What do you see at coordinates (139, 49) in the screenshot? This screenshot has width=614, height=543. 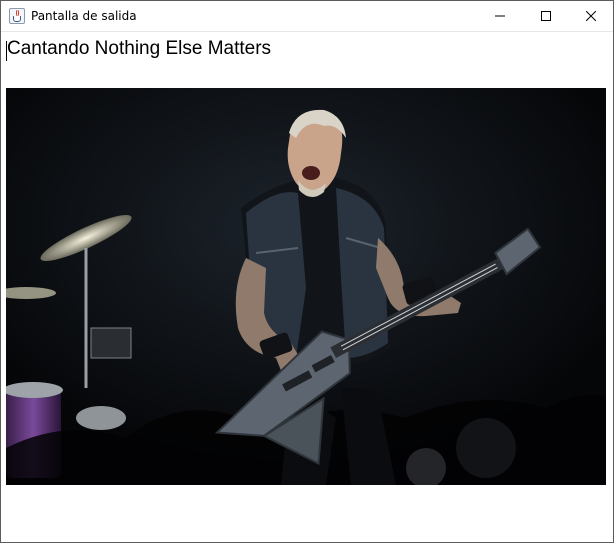 I see `headline-text: Cantando Nothing Else Matters` at bounding box center [139, 49].